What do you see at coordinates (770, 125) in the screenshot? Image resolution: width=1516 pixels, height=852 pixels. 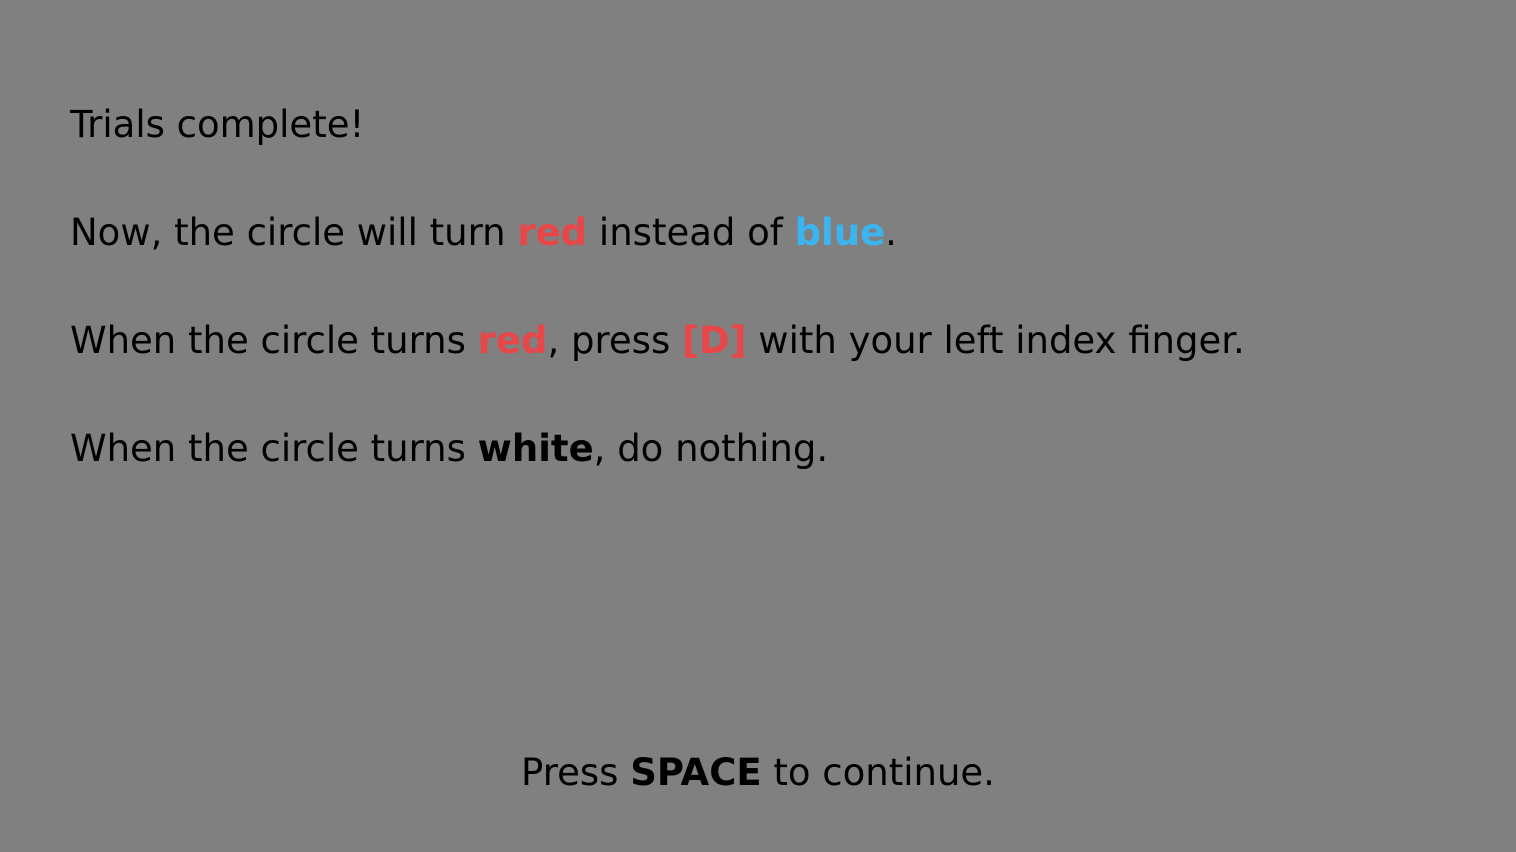 I see `trials-complete-text: Trials complete!` at bounding box center [770, 125].